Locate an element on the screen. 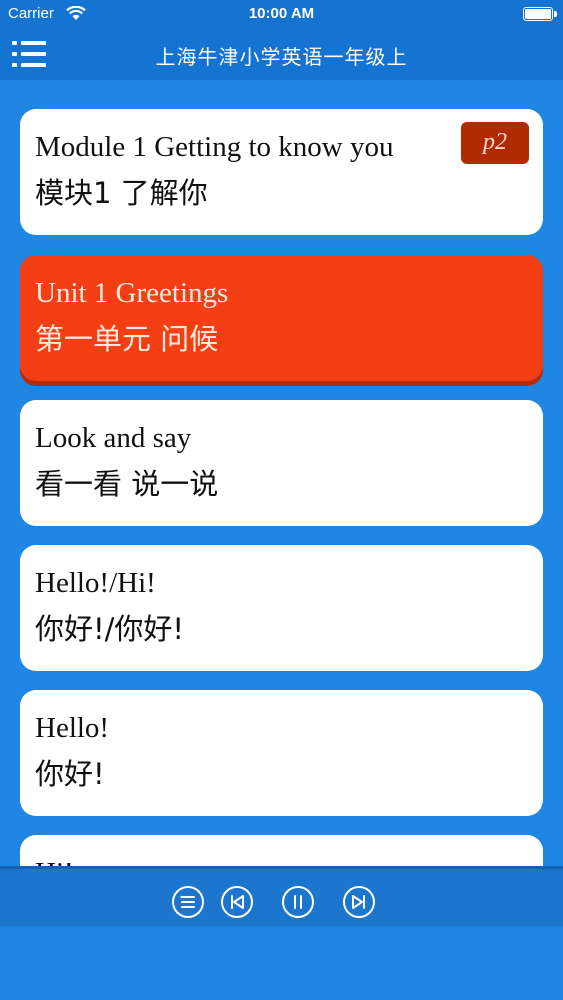  list-item-english: Hi! is located at coordinates (282, 860).